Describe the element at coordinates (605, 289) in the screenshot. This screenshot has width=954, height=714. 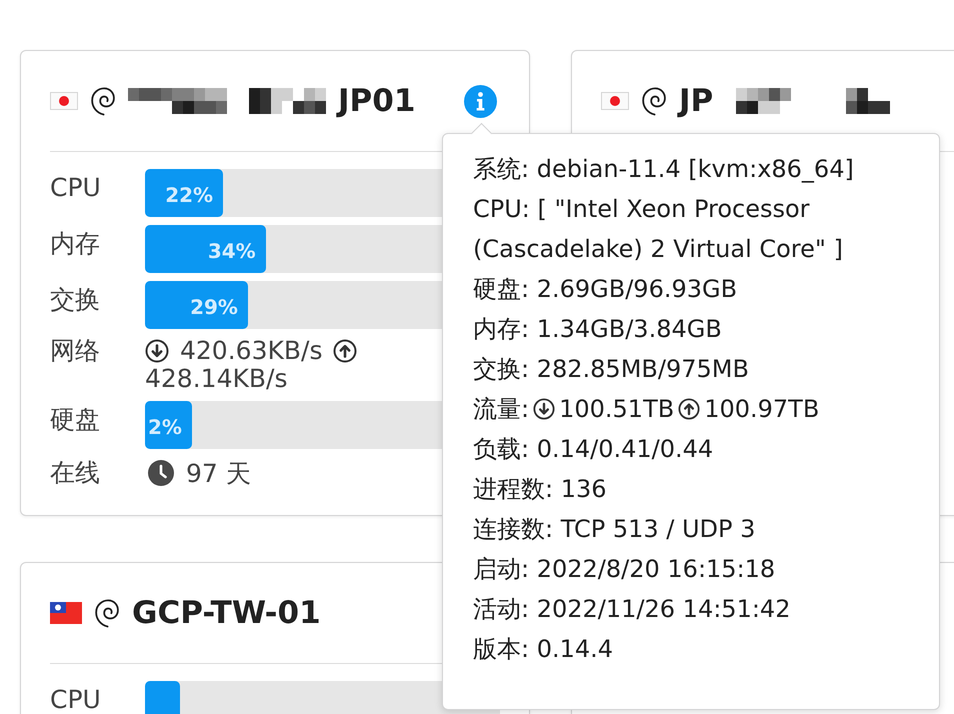
I see `tooltip-line: 硬盘: 2.69GB/96.93GB` at that location.